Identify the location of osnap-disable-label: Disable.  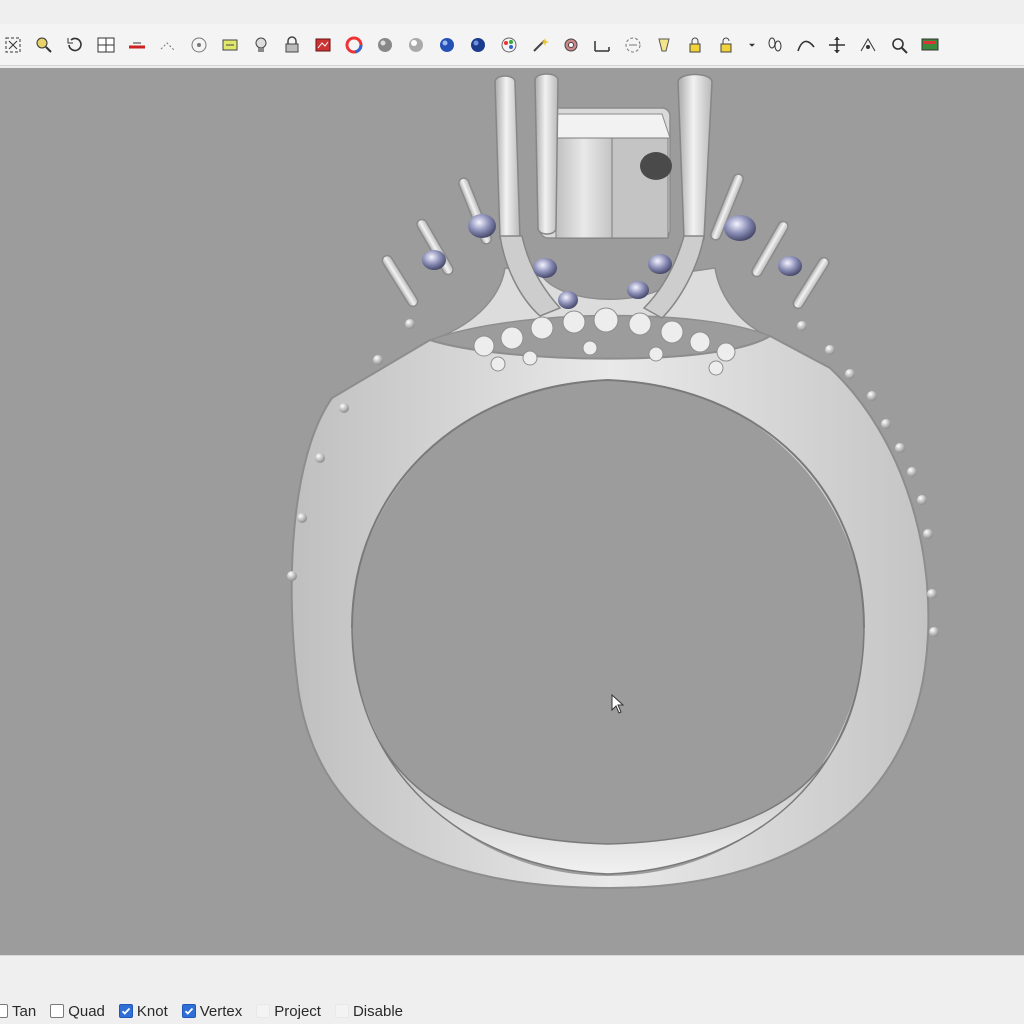
(377, 1011).